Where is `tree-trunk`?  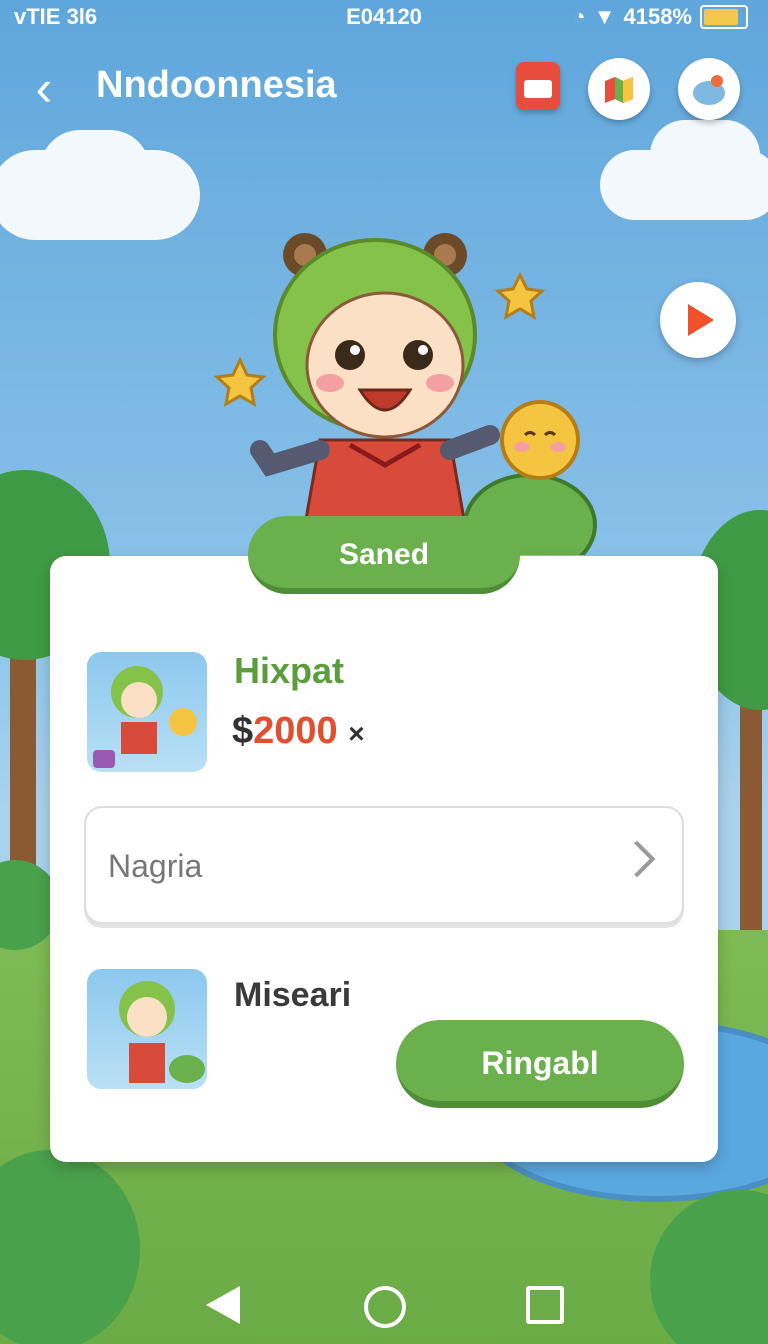
tree-trunk is located at coordinates (751, 805).